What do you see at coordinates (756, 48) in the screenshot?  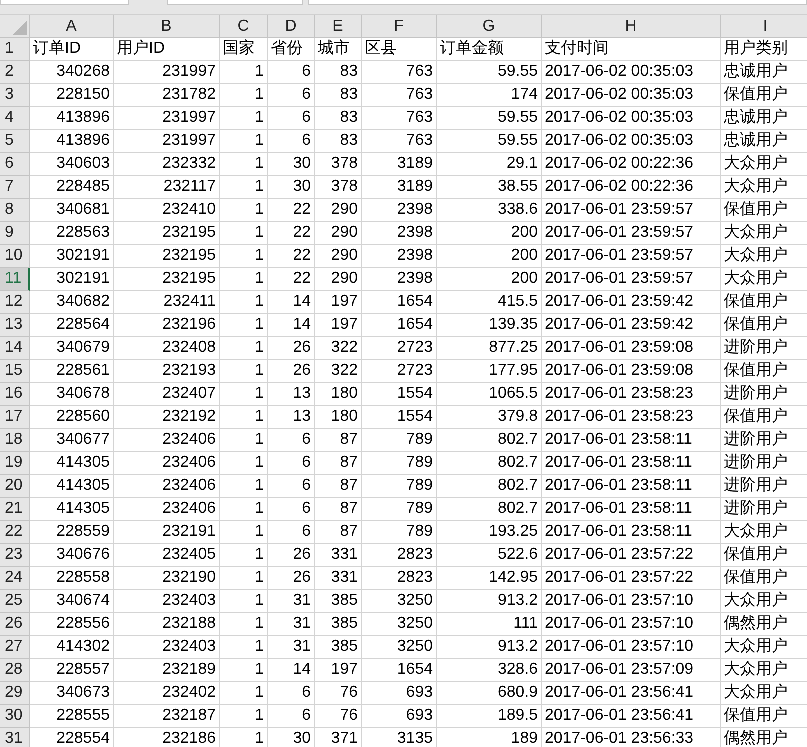 I see `column-title: 用户类别` at bounding box center [756, 48].